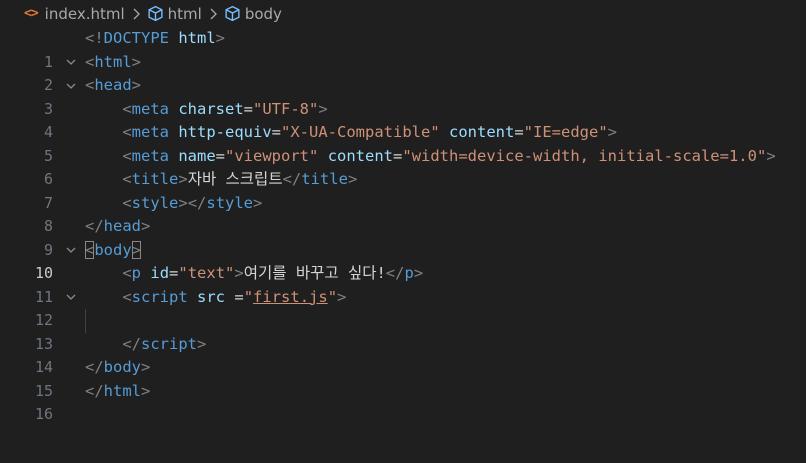 This screenshot has width=806, height=463. Describe the element at coordinates (272, 155) in the screenshot. I see `token-string: "viewport"` at that location.